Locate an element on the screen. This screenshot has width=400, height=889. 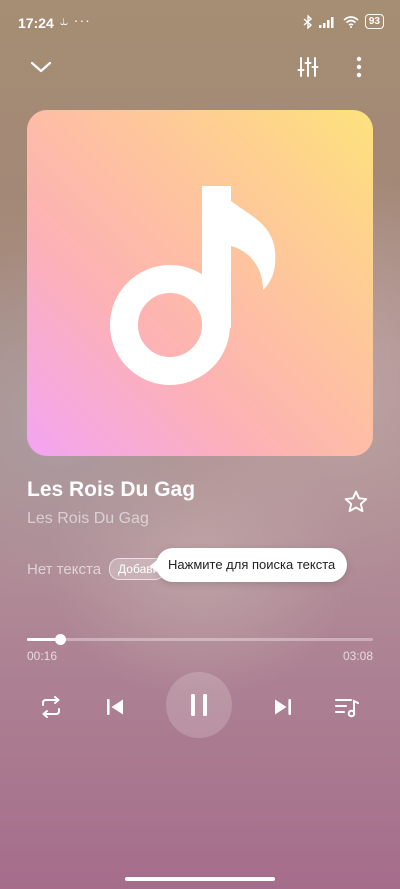
collapse-button is located at coordinates (41, 67).